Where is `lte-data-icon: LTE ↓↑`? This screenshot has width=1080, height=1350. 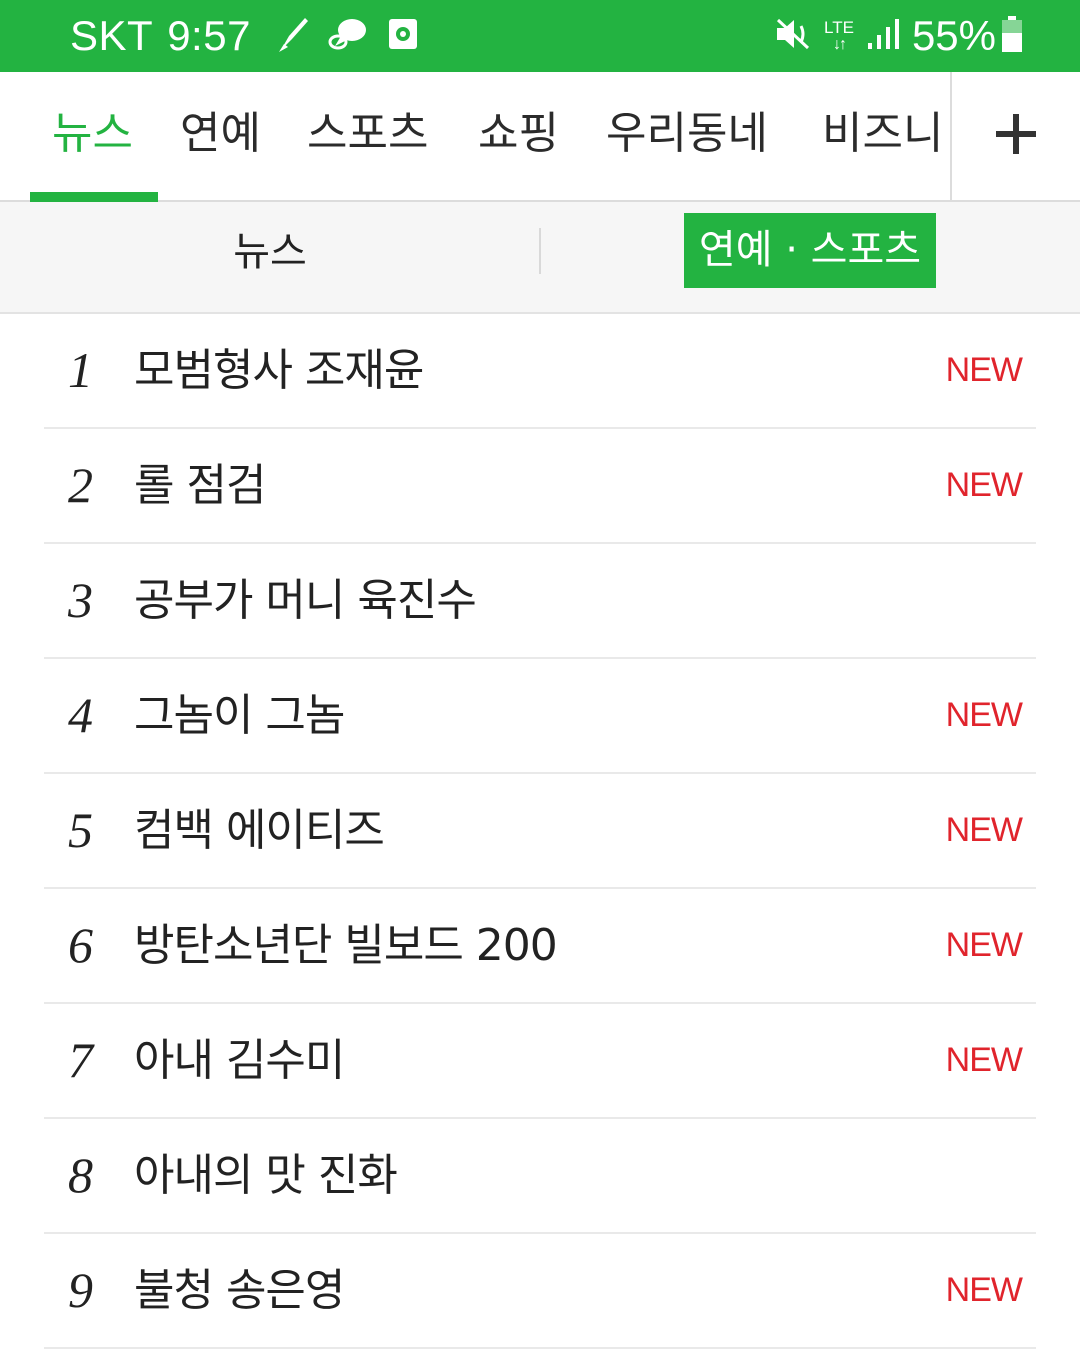 lte-data-icon: LTE ↓↑ is located at coordinates (839, 35).